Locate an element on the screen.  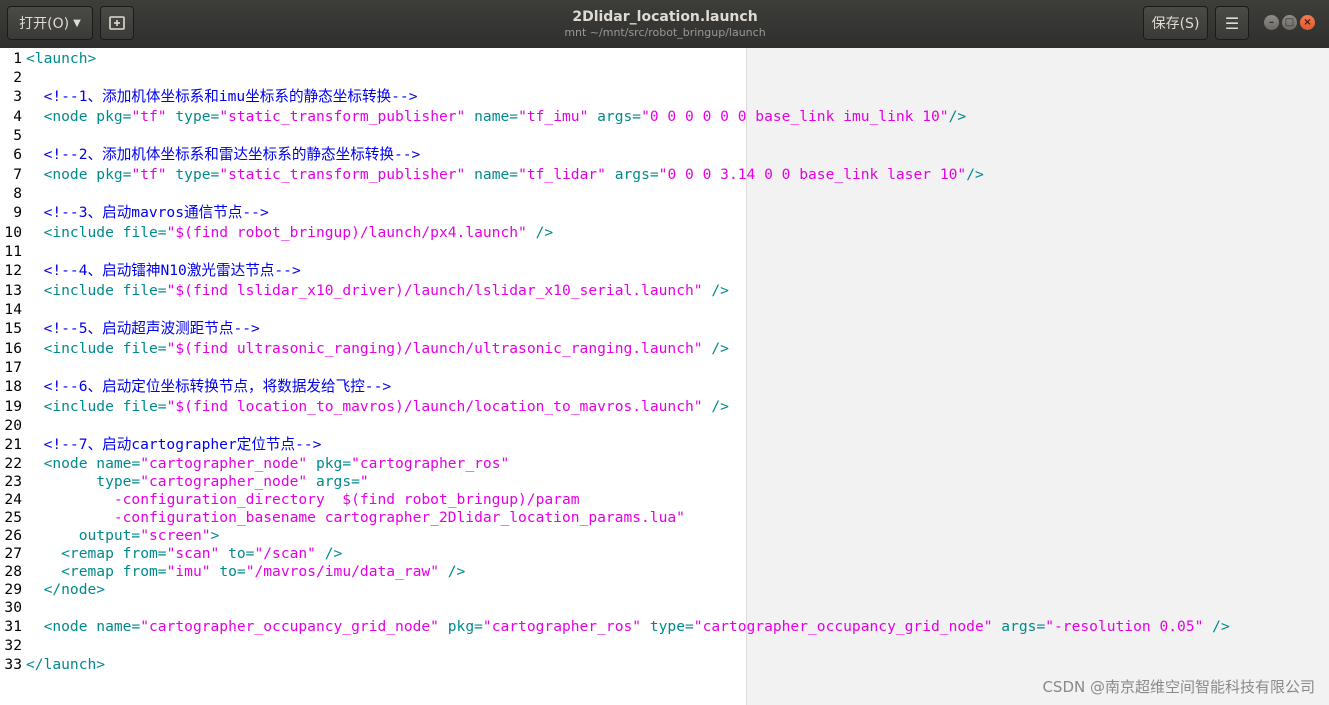
line-number: 8 is located at coordinates (17, 193).